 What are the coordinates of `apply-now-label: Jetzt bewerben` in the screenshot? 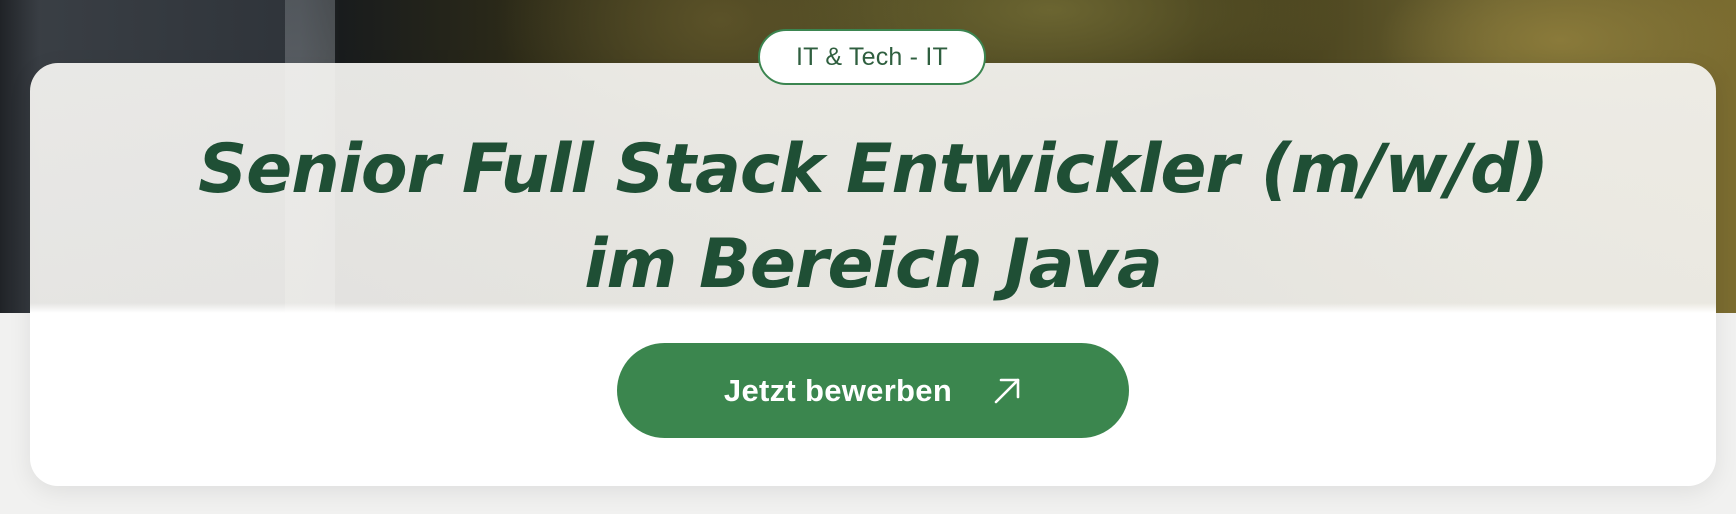 It's located at (838, 390).